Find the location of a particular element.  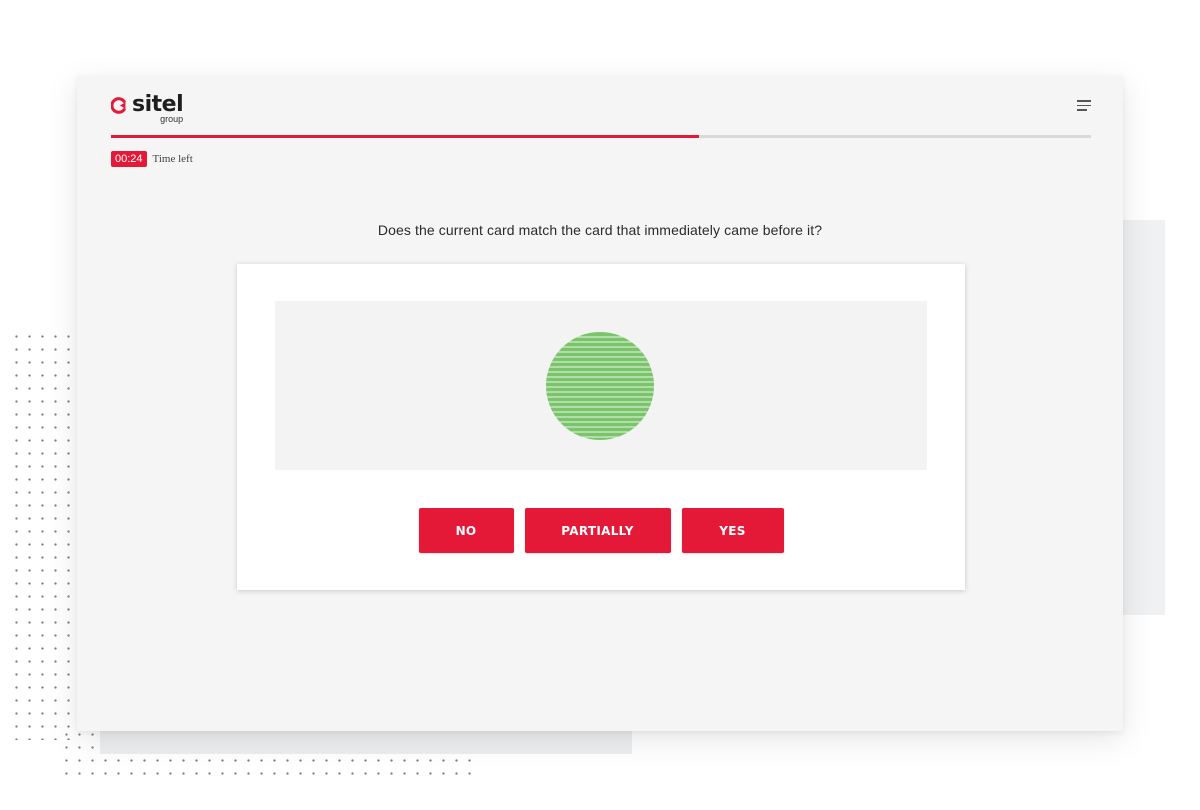

timer: 00:24 Time left is located at coordinates (152, 159).